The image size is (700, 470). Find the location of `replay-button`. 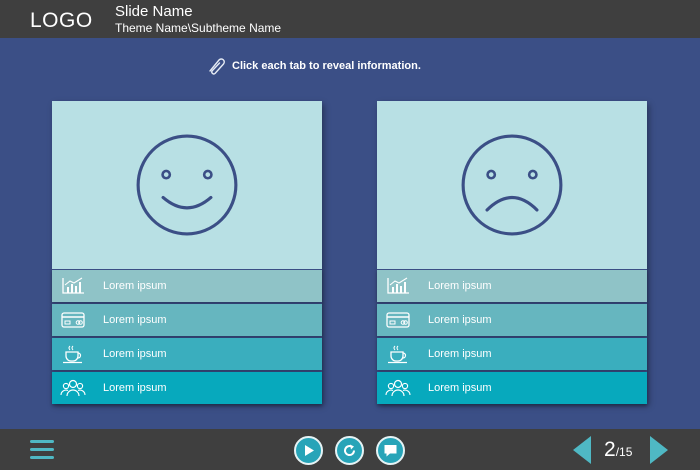

replay-button is located at coordinates (349, 450).